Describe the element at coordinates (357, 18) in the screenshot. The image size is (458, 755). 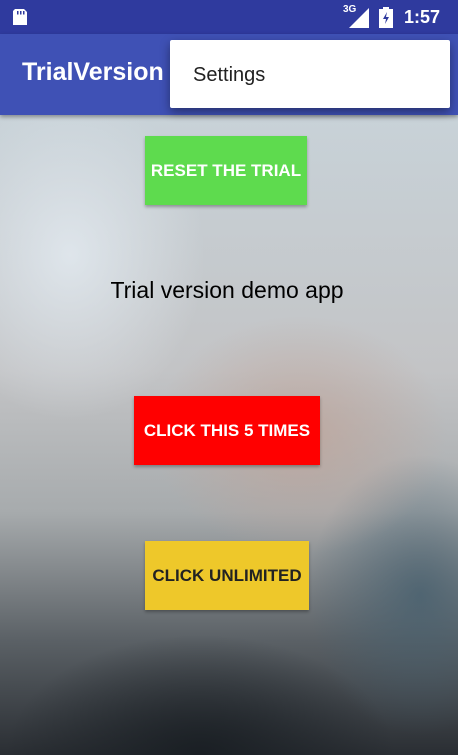
I see `signal-icon` at that location.